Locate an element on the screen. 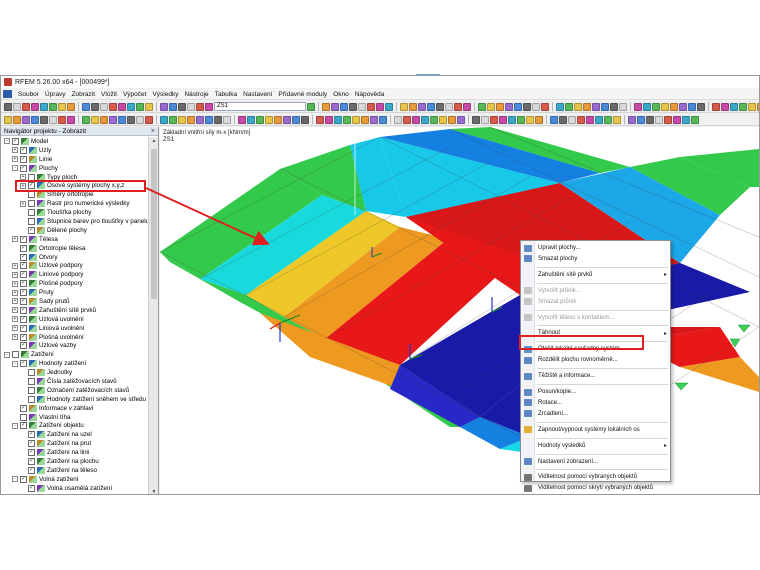  menu-item-4: Výpočet is located at coordinates (135, 94).